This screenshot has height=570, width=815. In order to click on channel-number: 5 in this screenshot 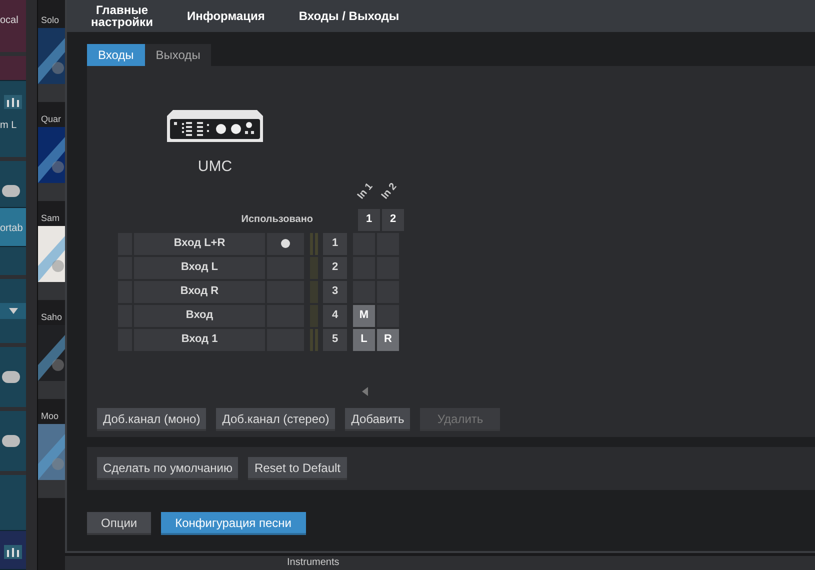, I will do `click(335, 339)`.